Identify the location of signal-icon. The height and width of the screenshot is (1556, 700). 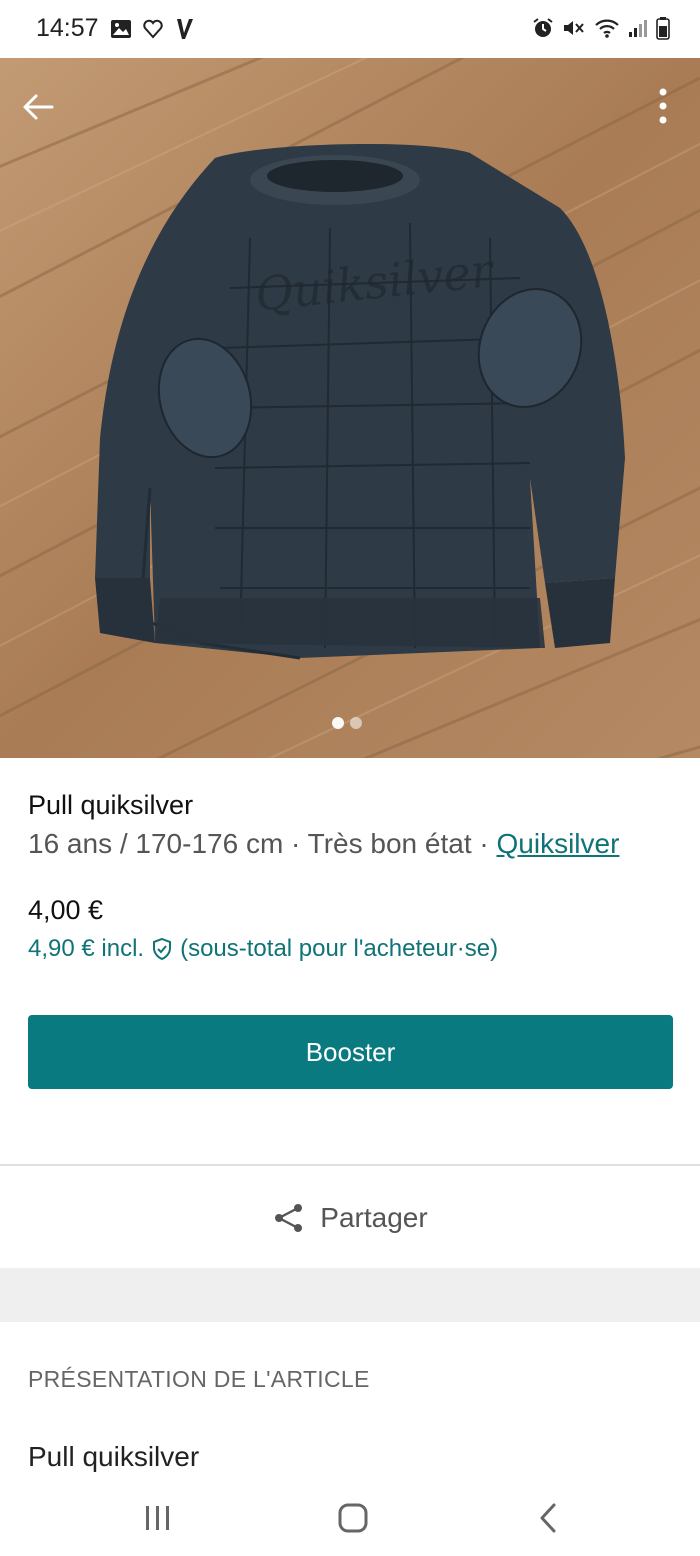
(638, 28).